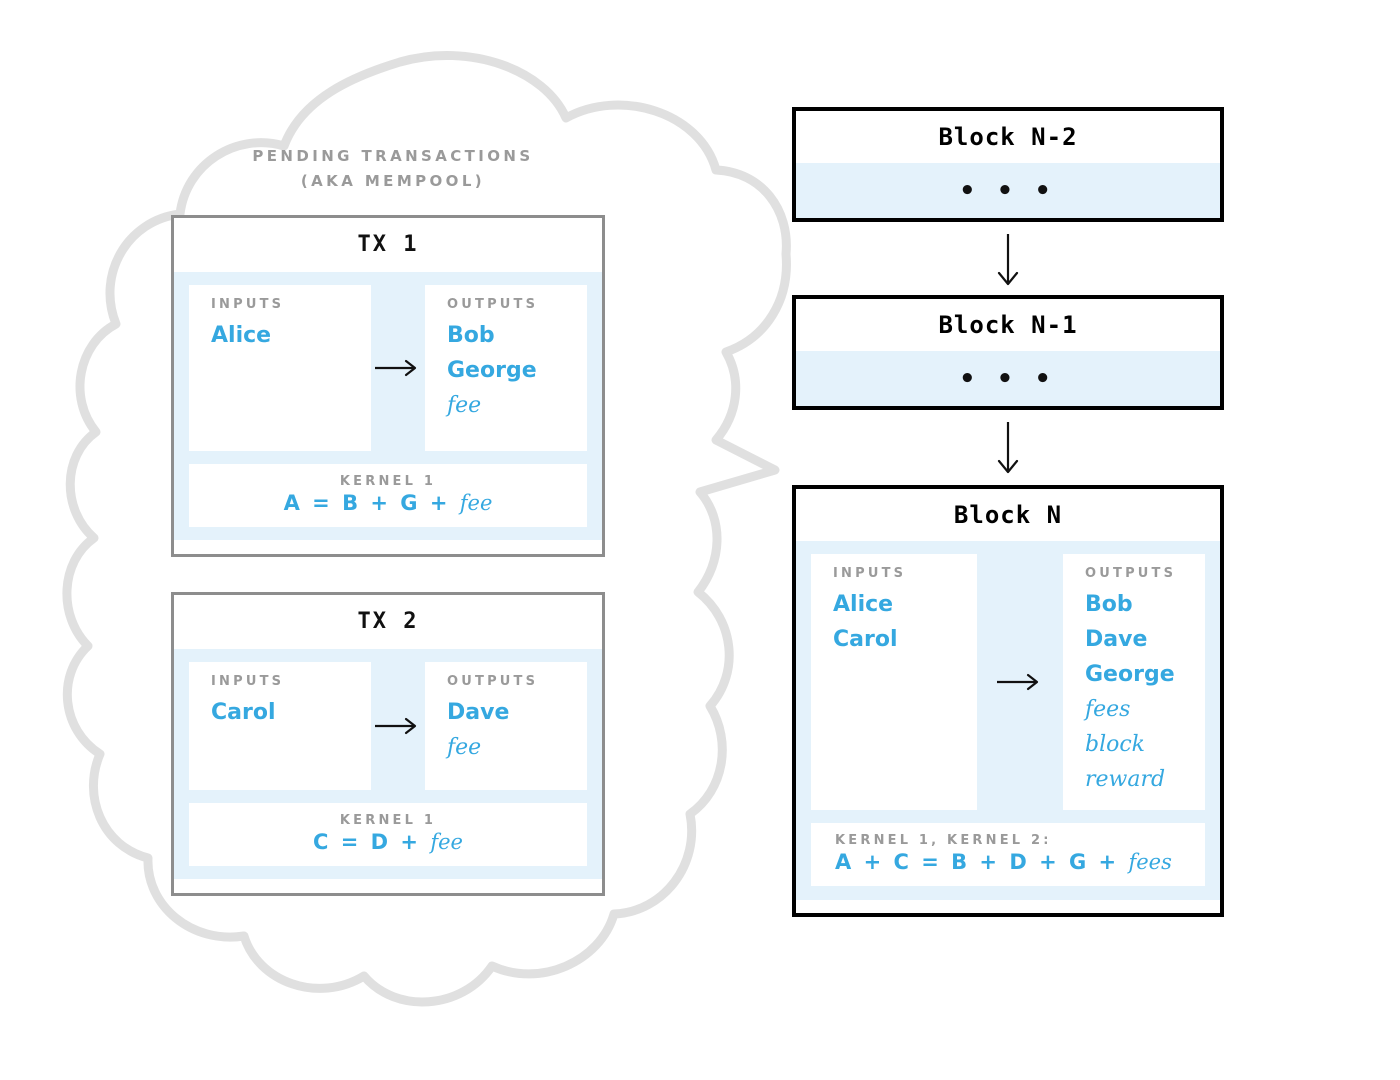  I want to click on tx2-output-party-0: Dave, so click(478, 712).